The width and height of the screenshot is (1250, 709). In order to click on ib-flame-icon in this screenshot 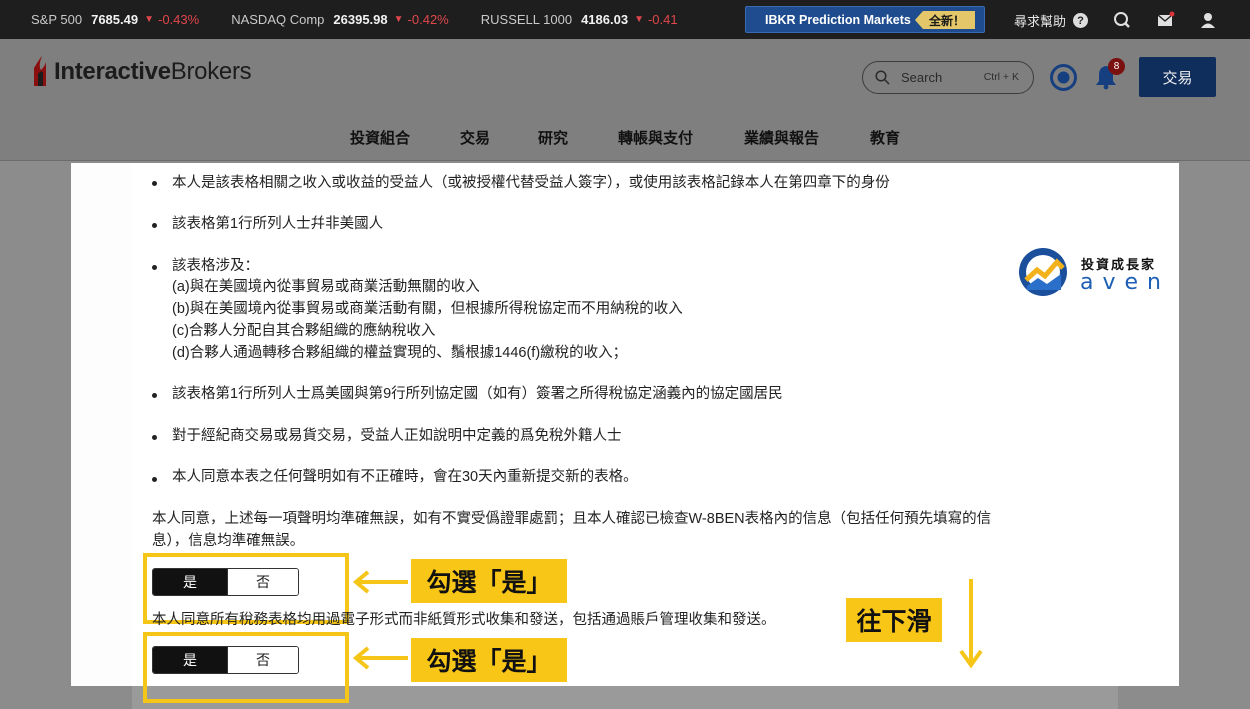, I will do `click(40, 71)`.